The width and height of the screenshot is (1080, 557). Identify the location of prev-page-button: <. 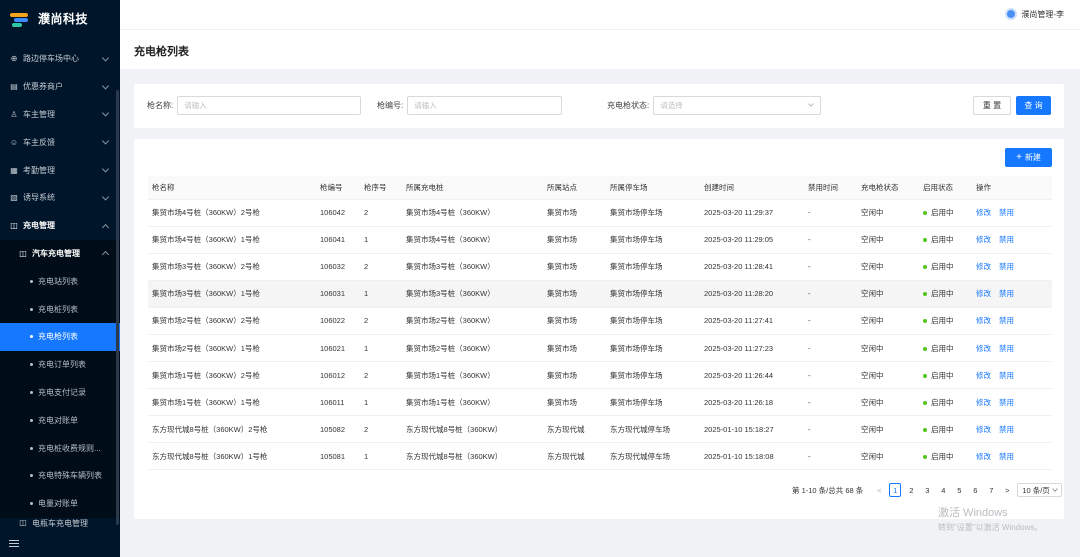
(879, 490).